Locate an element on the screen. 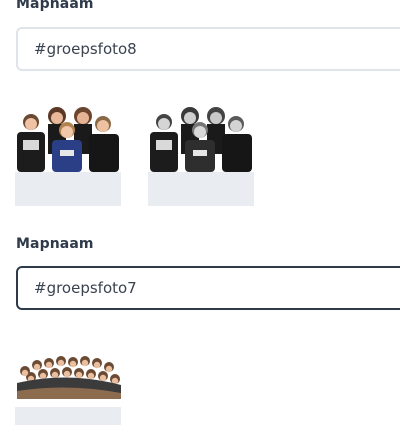  large-group-photo-image is located at coordinates (68, 374).